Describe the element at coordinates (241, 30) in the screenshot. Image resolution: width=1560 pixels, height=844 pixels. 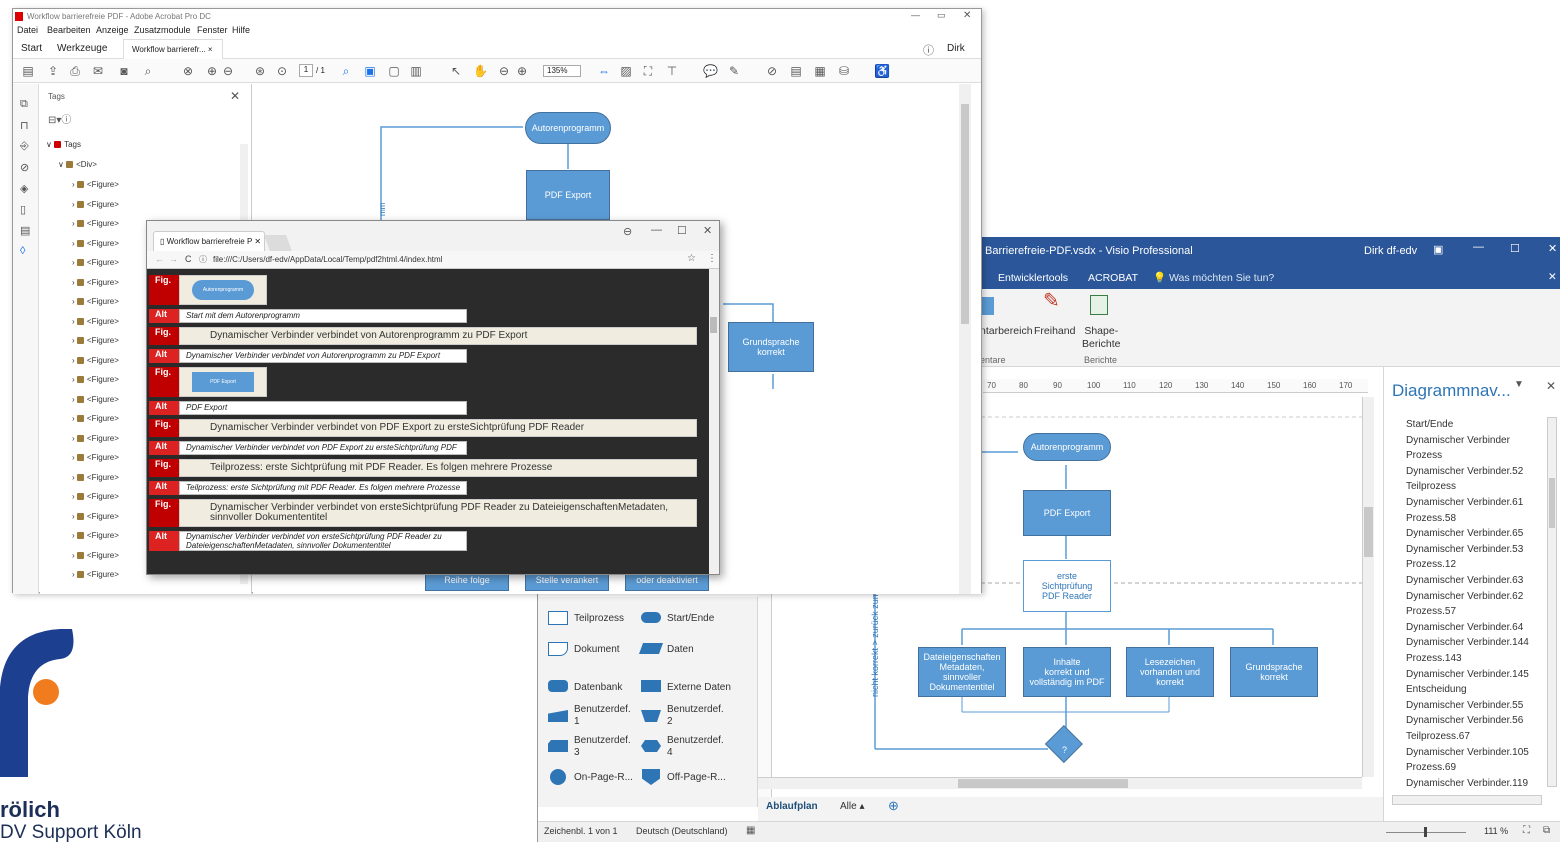
I see `menu-hilfe: Hilfe` at that location.